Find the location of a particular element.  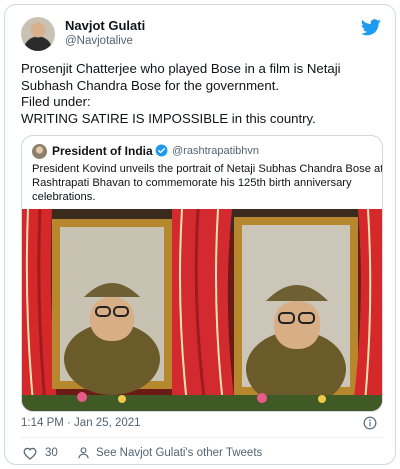

verified-badge-icon is located at coordinates (161, 150).